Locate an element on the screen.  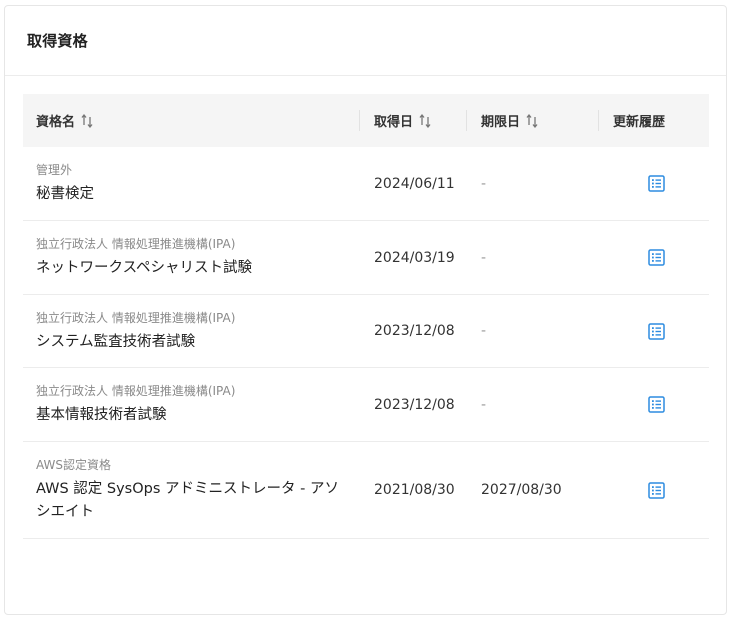
header-expiry: 期限日 is located at coordinates (533, 120).